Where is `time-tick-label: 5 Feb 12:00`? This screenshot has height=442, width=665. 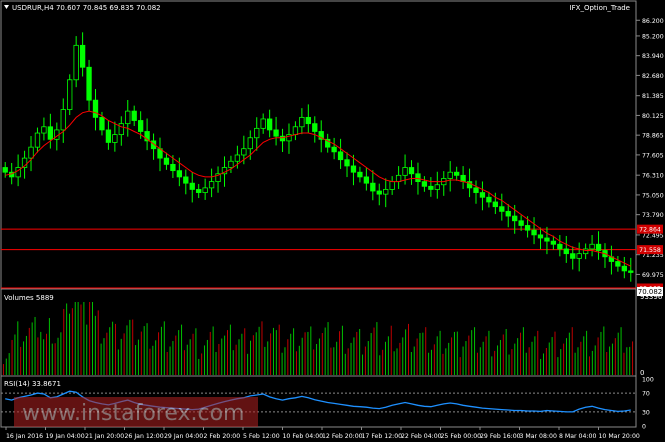 time-tick-label: 5 Feb 12:00 is located at coordinates (261, 436).